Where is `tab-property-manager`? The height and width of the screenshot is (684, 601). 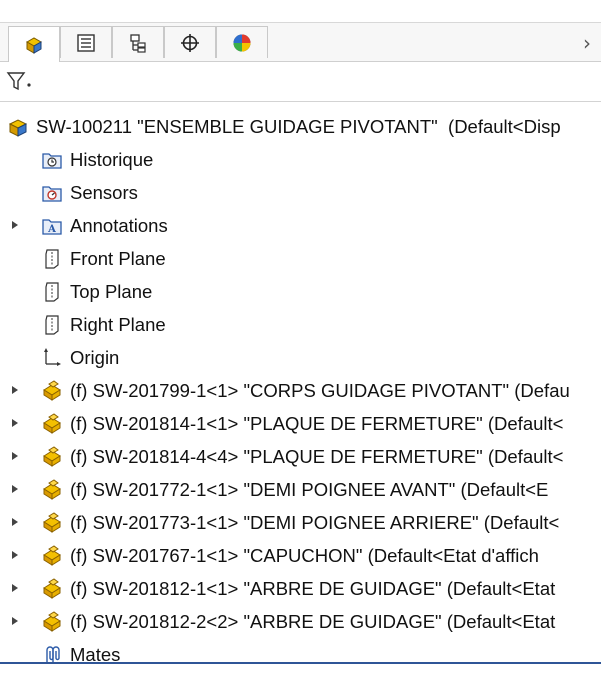 tab-property-manager is located at coordinates (86, 42).